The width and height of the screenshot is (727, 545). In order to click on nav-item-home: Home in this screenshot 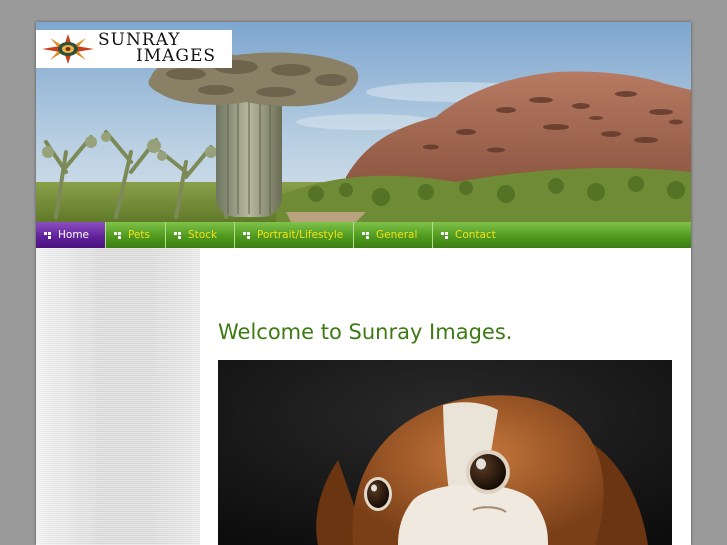, I will do `click(71, 235)`.